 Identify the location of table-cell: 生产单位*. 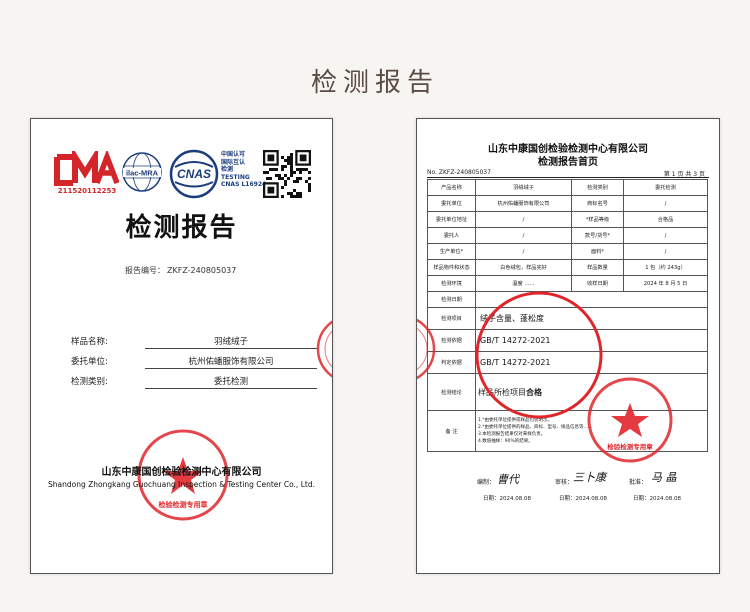
(451, 251).